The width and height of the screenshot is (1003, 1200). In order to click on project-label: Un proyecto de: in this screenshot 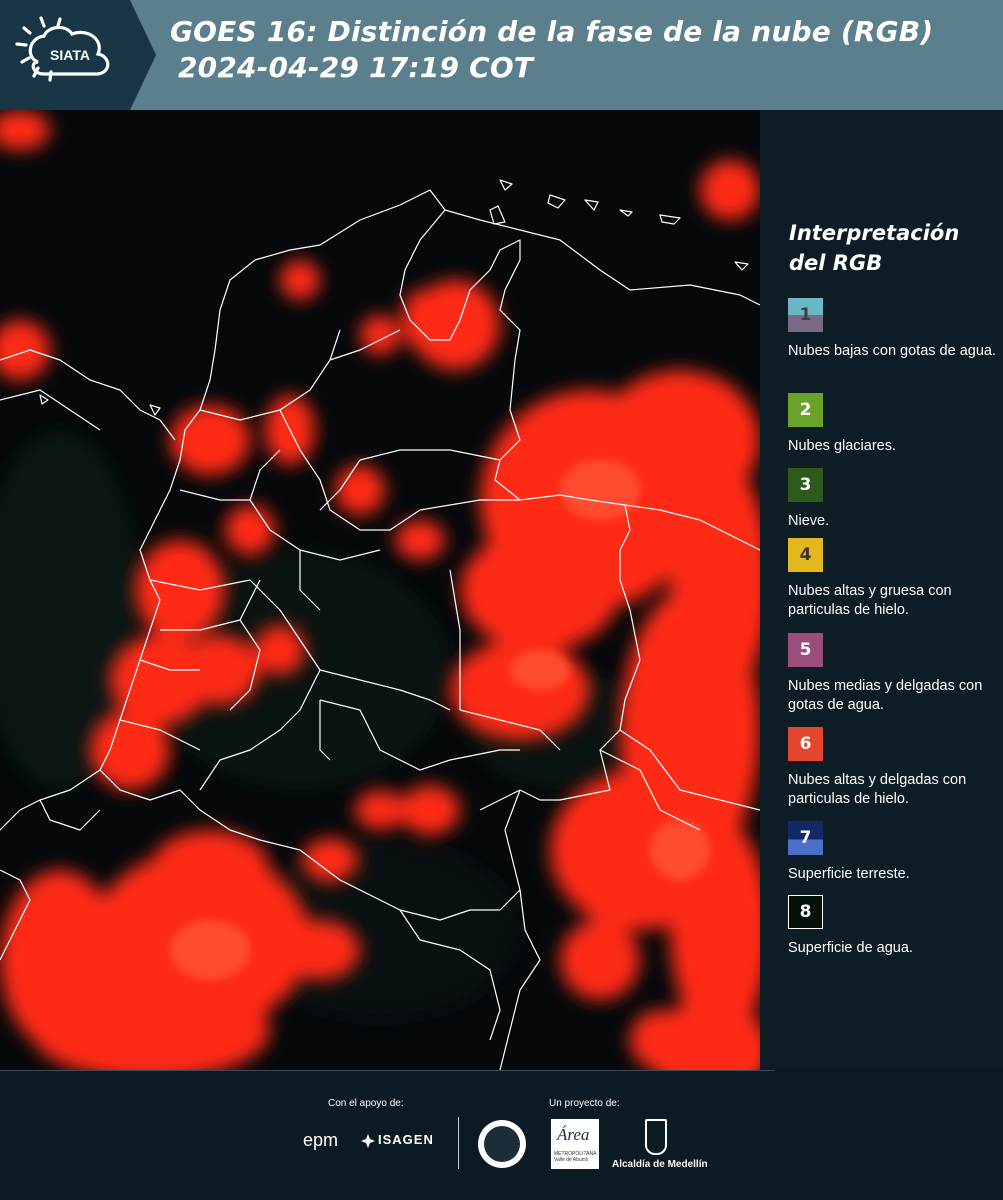, I will do `click(584, 1103)`.